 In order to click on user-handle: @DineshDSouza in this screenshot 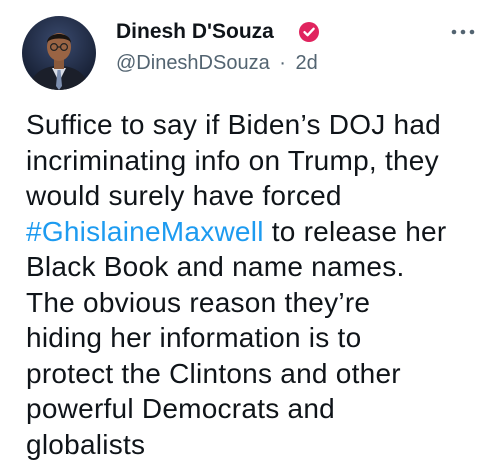, I will do `click(193, 63)`.